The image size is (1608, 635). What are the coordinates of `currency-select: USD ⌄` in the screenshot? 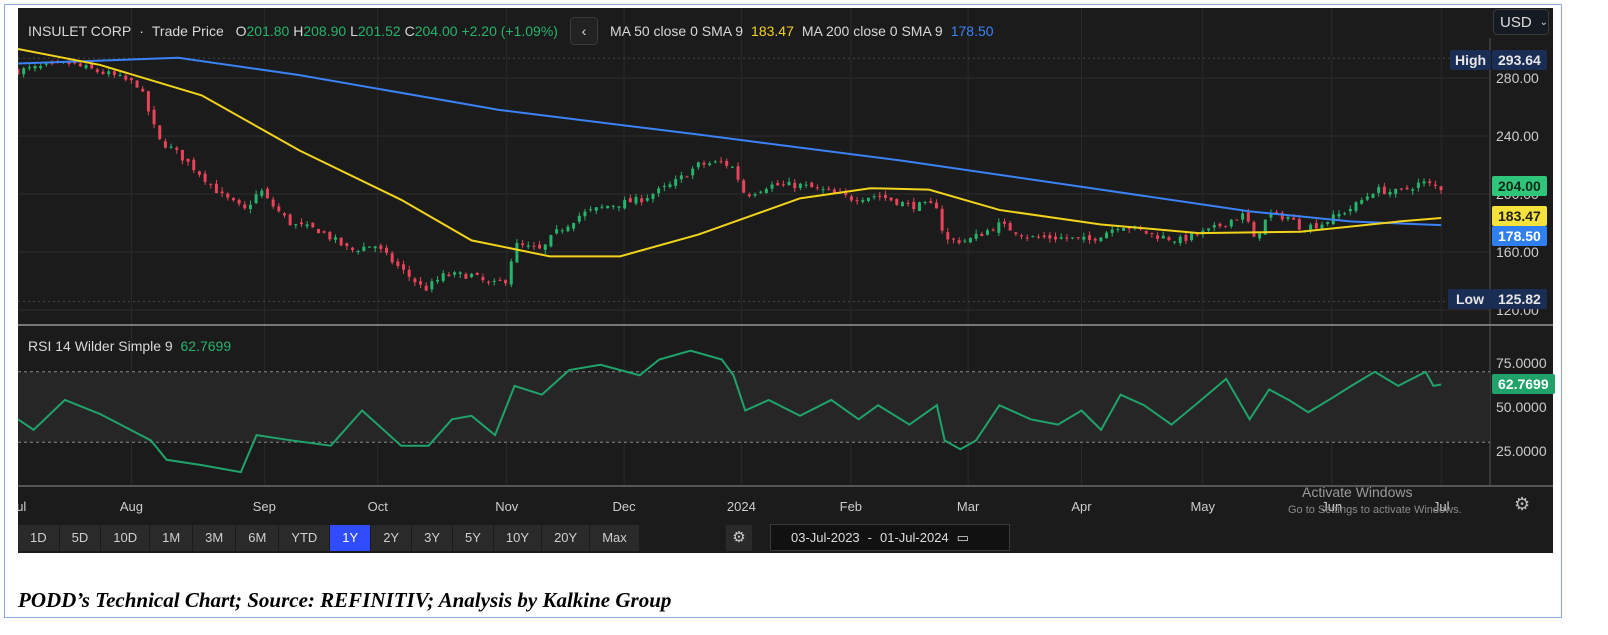 It's located at (1521, 22).